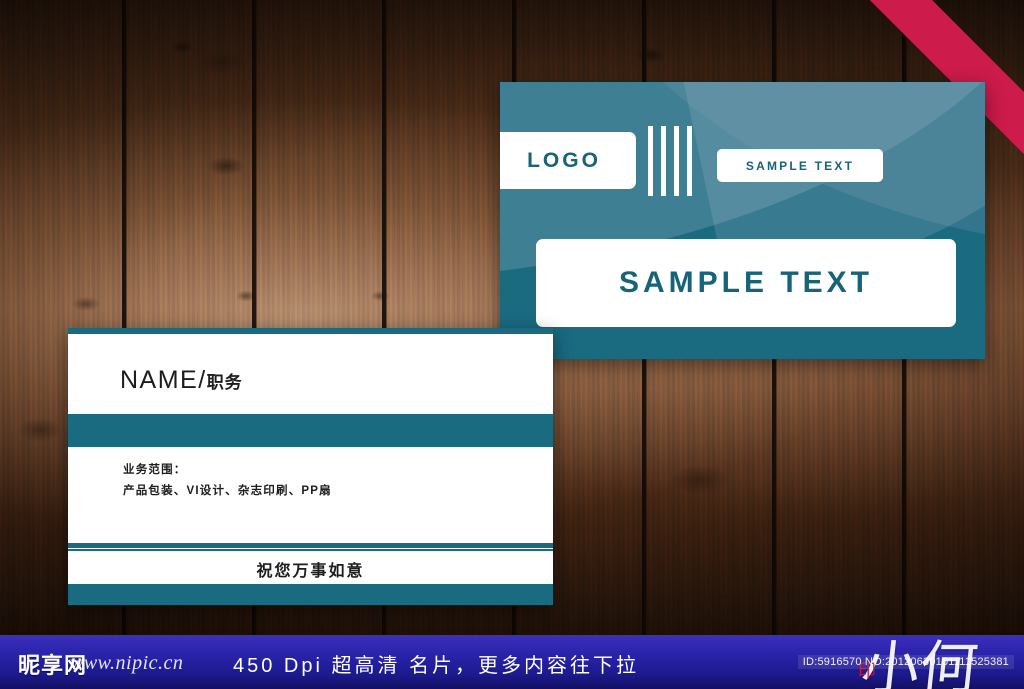 Image resolution: width=1024 pixels, height=689 pixels. I want to click on wish-text: 祝您万事如意, so click(310, 571).